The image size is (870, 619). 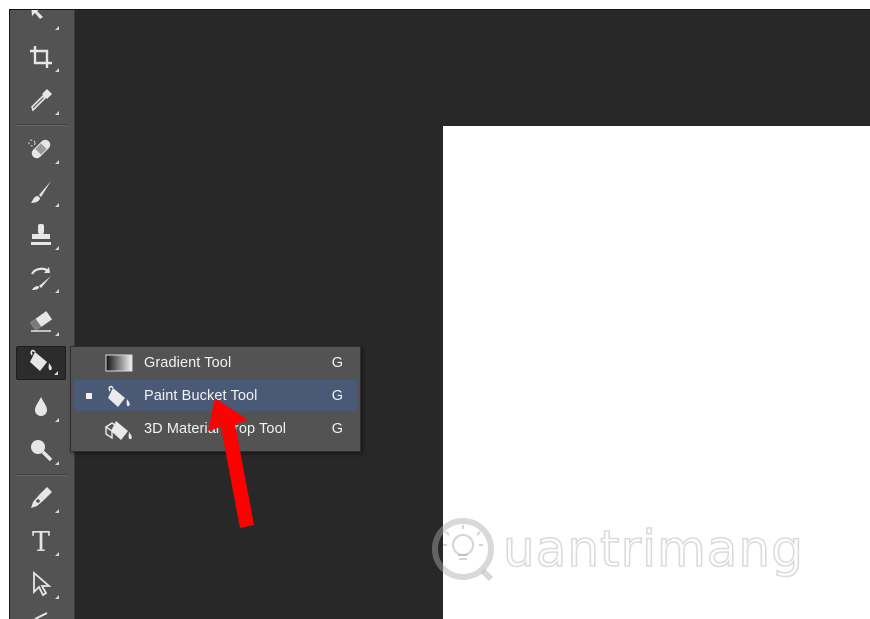 What do you see at coordinates (188, 362) in the screenshot?
I see `flyout-item-label: Gradient Tool` at bounding box center [188, 362].